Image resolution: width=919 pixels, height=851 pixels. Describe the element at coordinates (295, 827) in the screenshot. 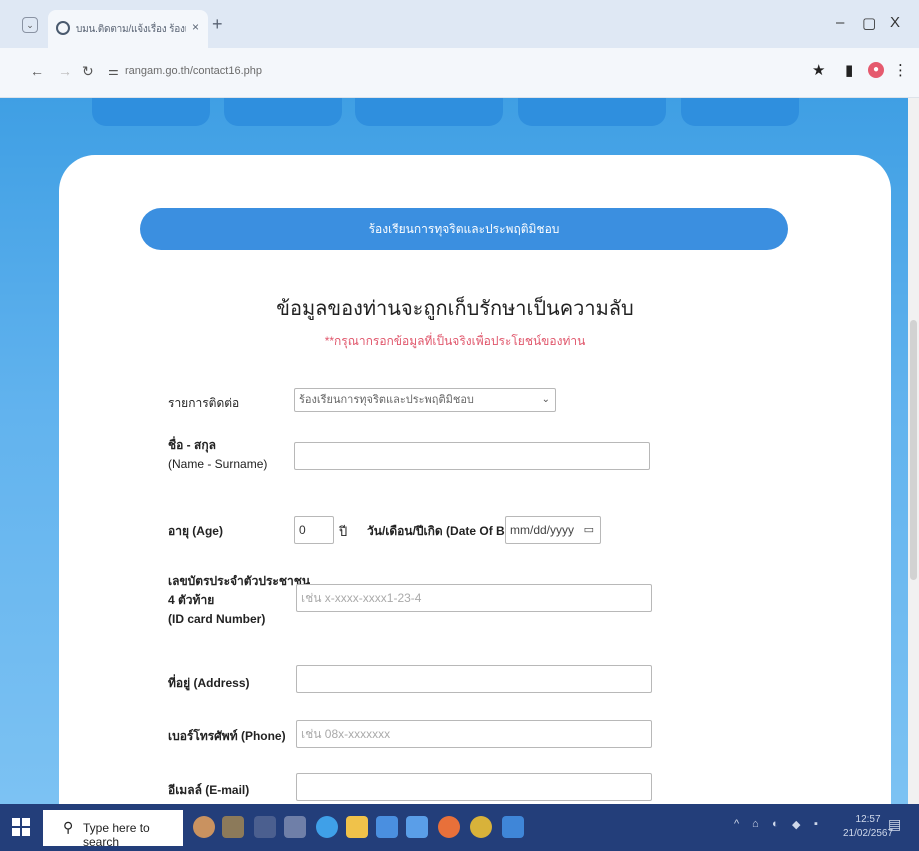

I see `chat-icon` at that location.